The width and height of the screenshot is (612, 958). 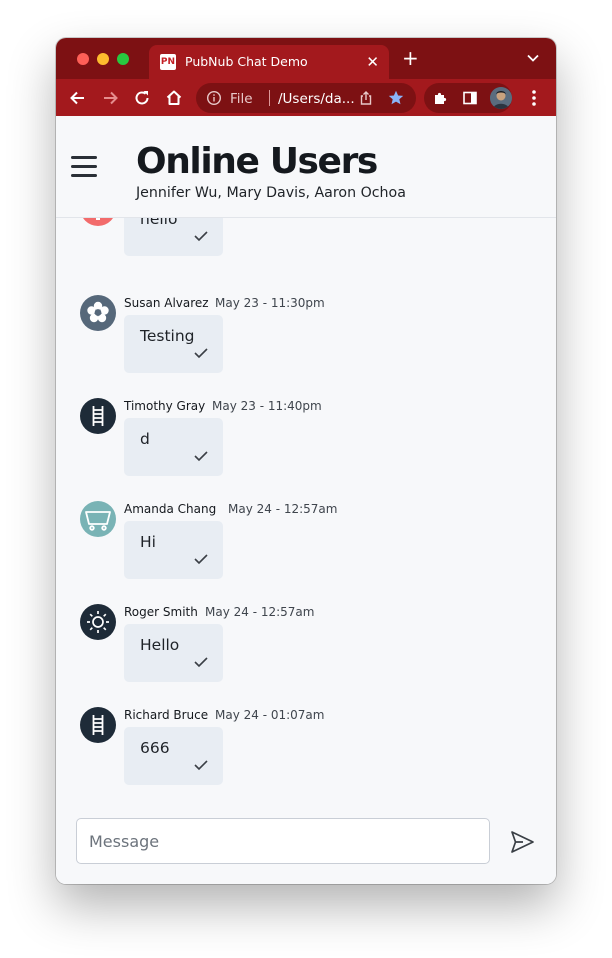 What do you see at coordinates (241, 99) in the screenshot?
I see `url-scheme: File` at bounding box center [241, 99].